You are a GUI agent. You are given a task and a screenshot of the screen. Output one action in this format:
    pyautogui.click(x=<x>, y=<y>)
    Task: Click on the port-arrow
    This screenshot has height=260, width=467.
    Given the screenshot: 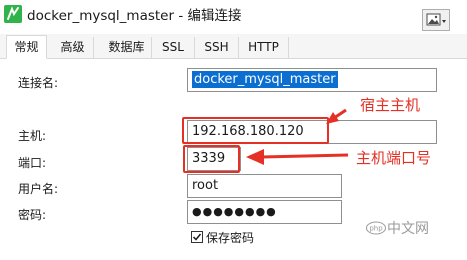 What is the action you would take?
    pyautogui.click(x=297, y=157)
    